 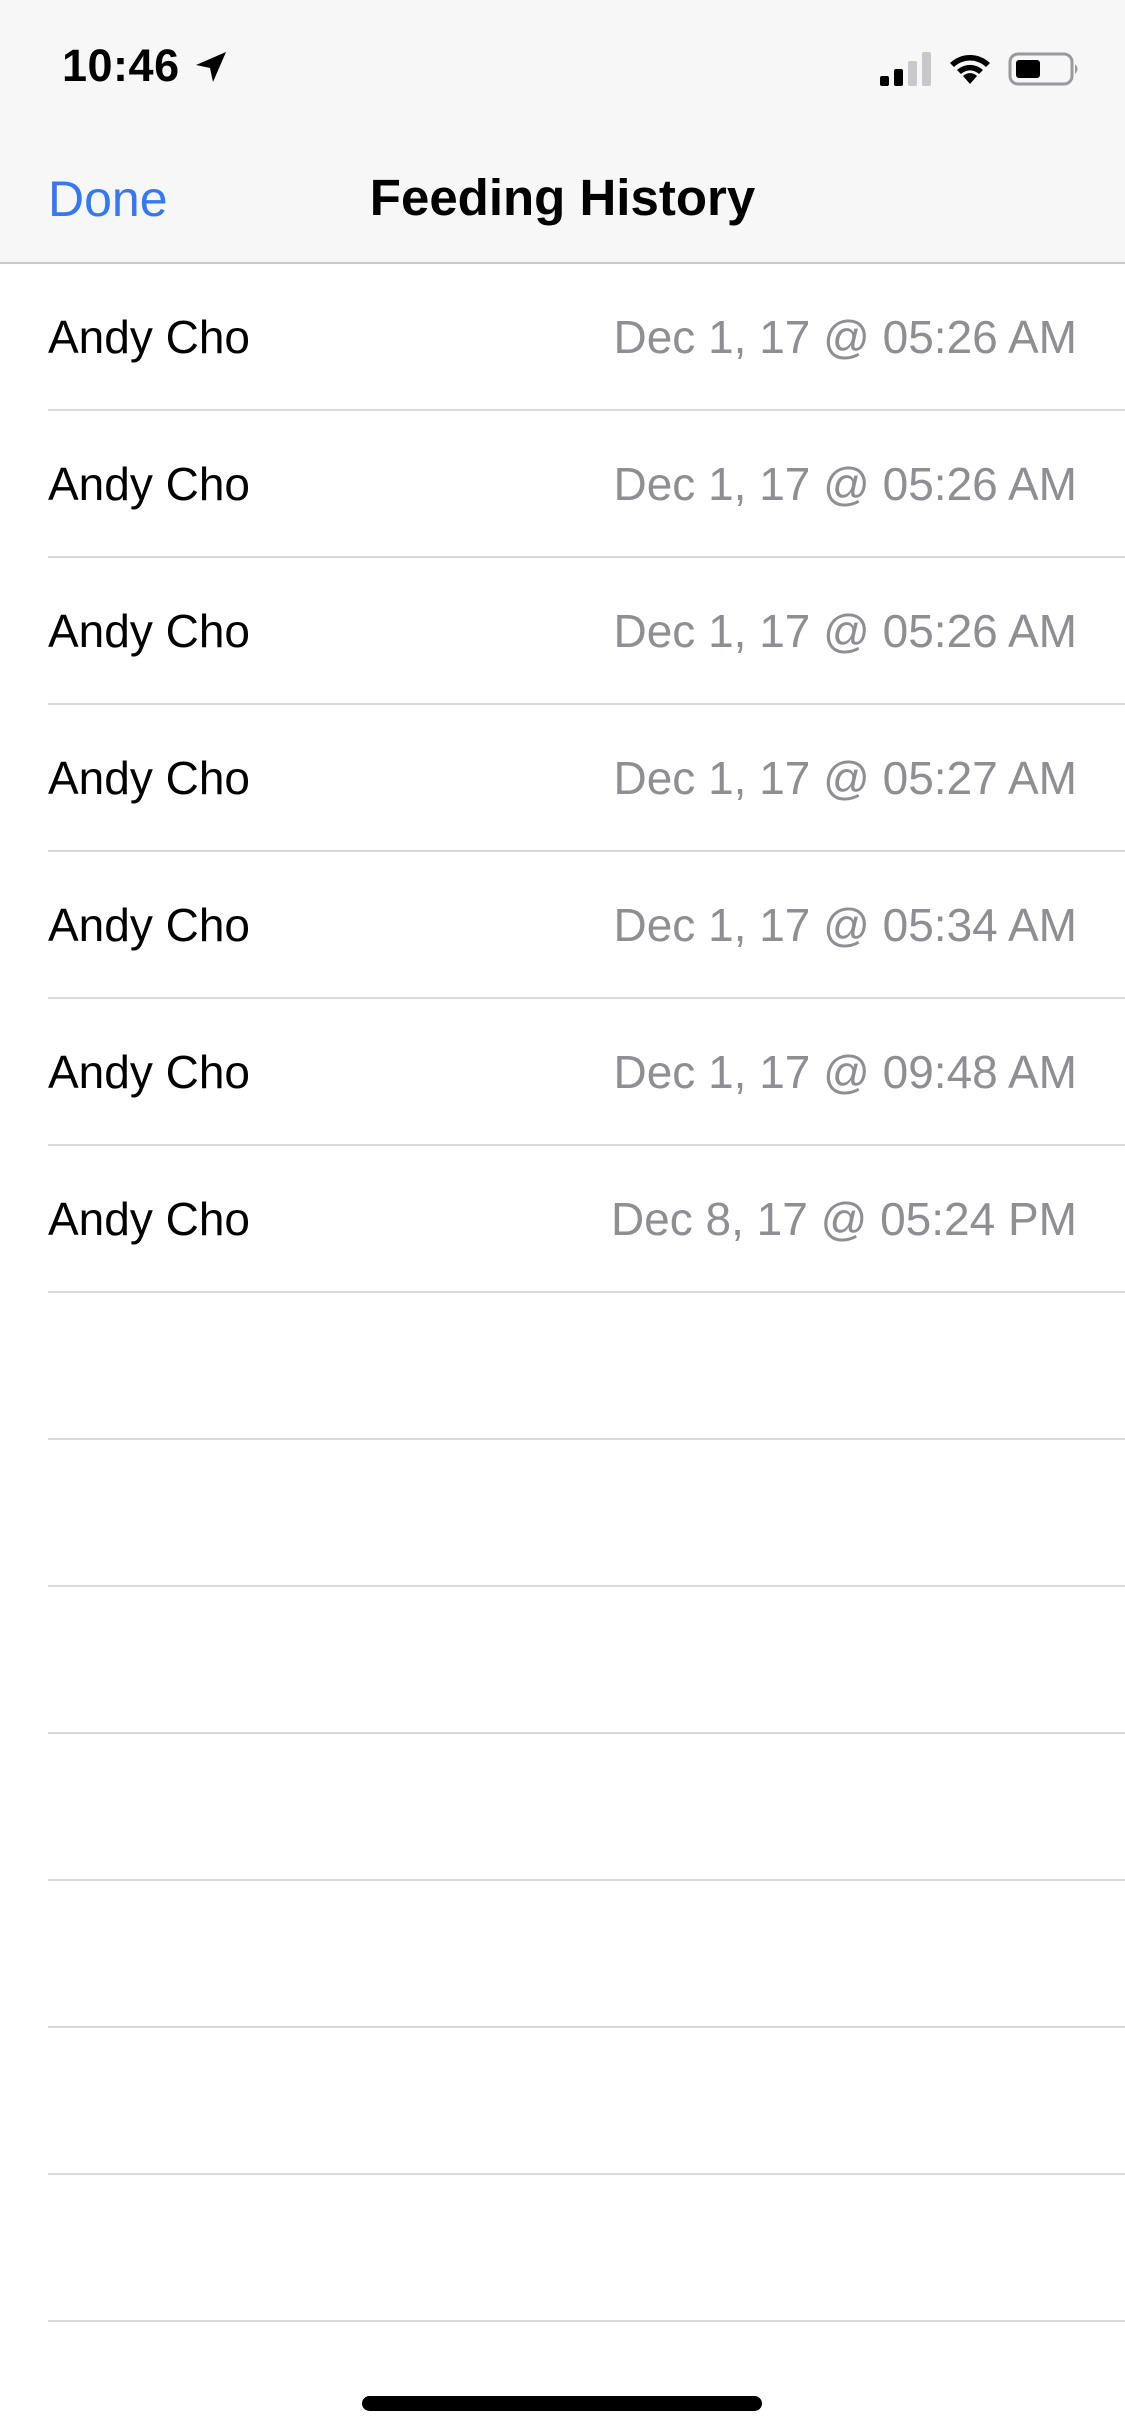 I want to click on status-bar: 10:46, so click(x=562, y=66).